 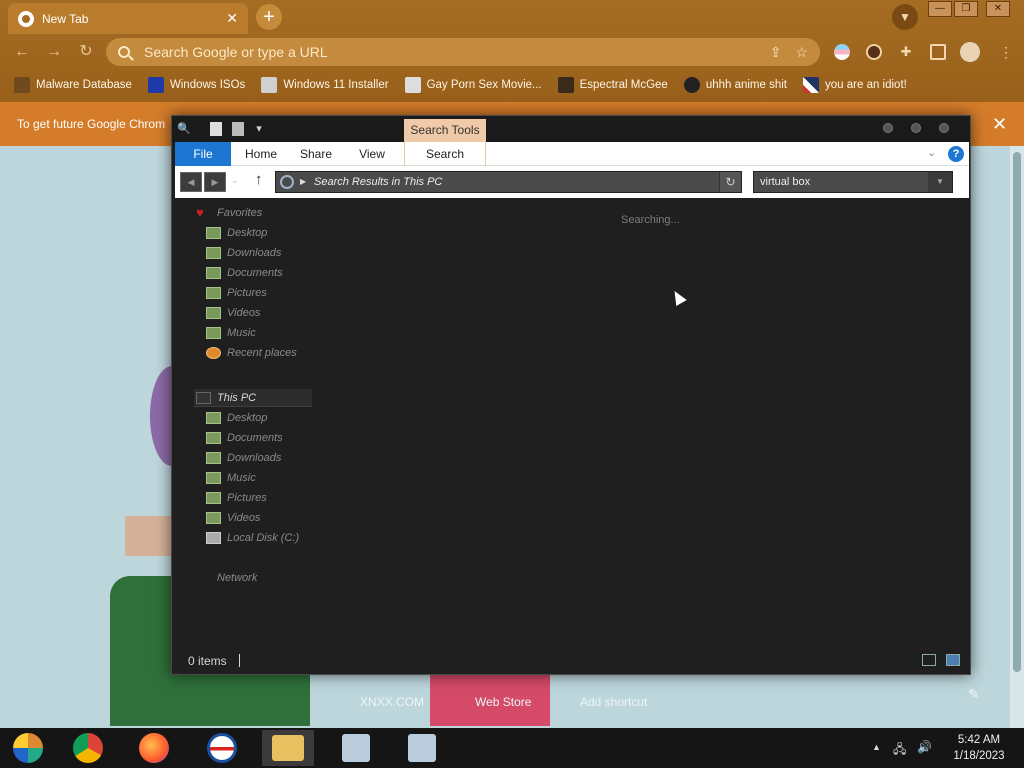 I want to click on nav-favorites-desktop: Desktop, so click(x=236, y=233).